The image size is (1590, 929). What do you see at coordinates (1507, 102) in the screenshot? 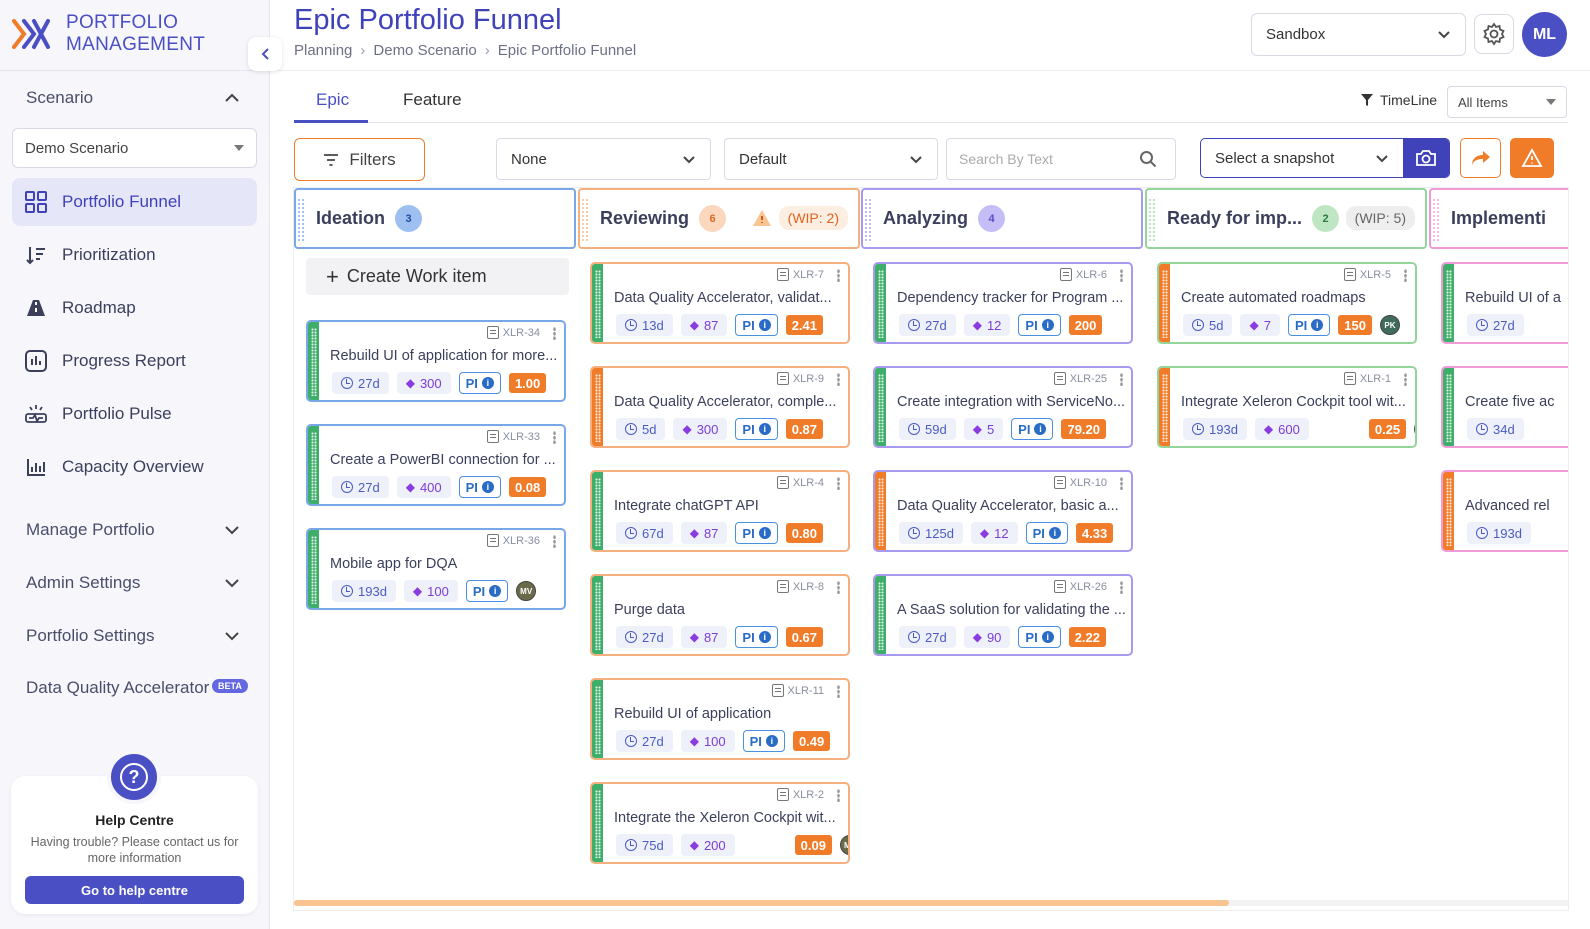
I see `timeline-select: All Items` at bounding box center [1507, 102].